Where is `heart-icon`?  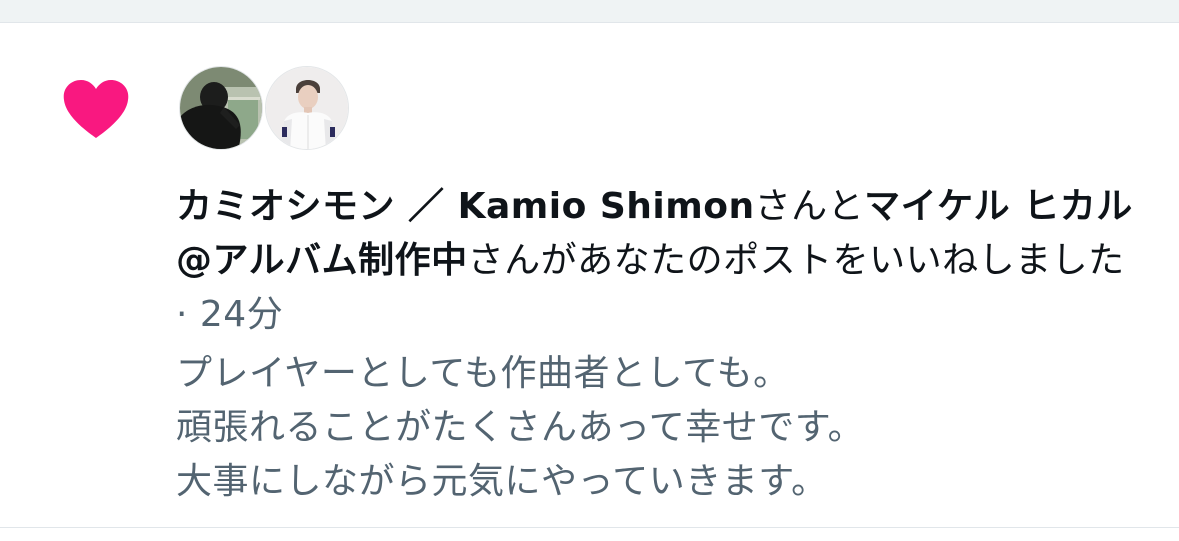
heart-icon is located at coordinates (96, 109).